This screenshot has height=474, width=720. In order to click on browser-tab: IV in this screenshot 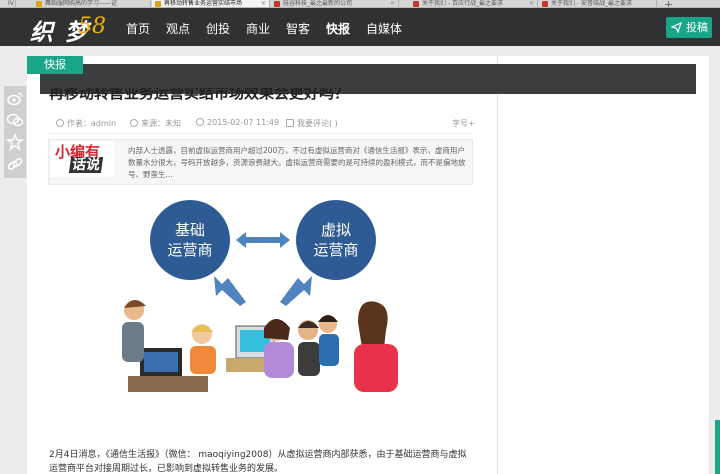, I will do `click(8, 3)`.